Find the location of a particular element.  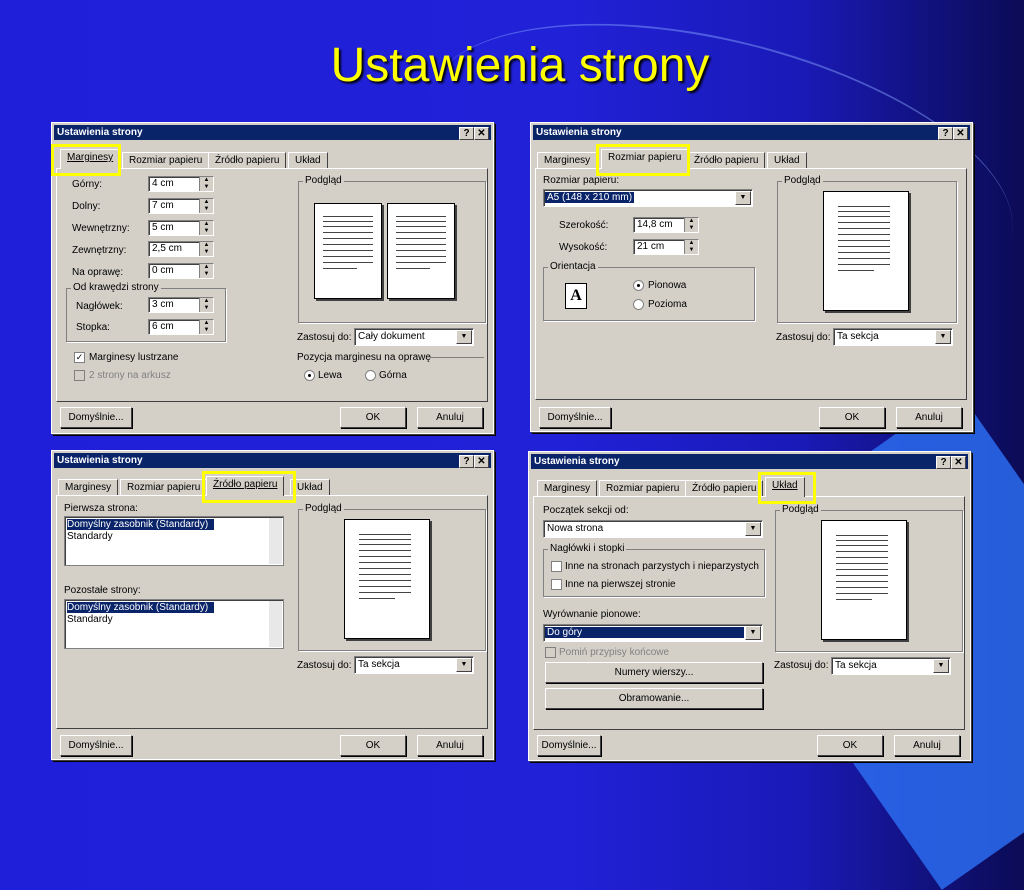

section-start-combo: Nowa strona ▼ is located at coordinates (653, 529).